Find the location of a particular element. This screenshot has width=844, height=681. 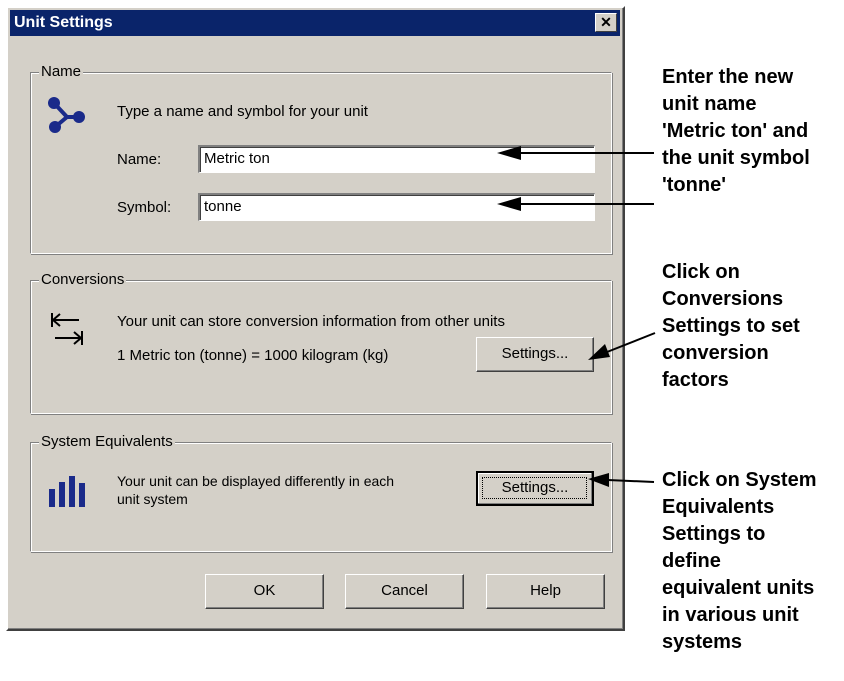

name-callout-arrow is located at coordinates (575, 153).